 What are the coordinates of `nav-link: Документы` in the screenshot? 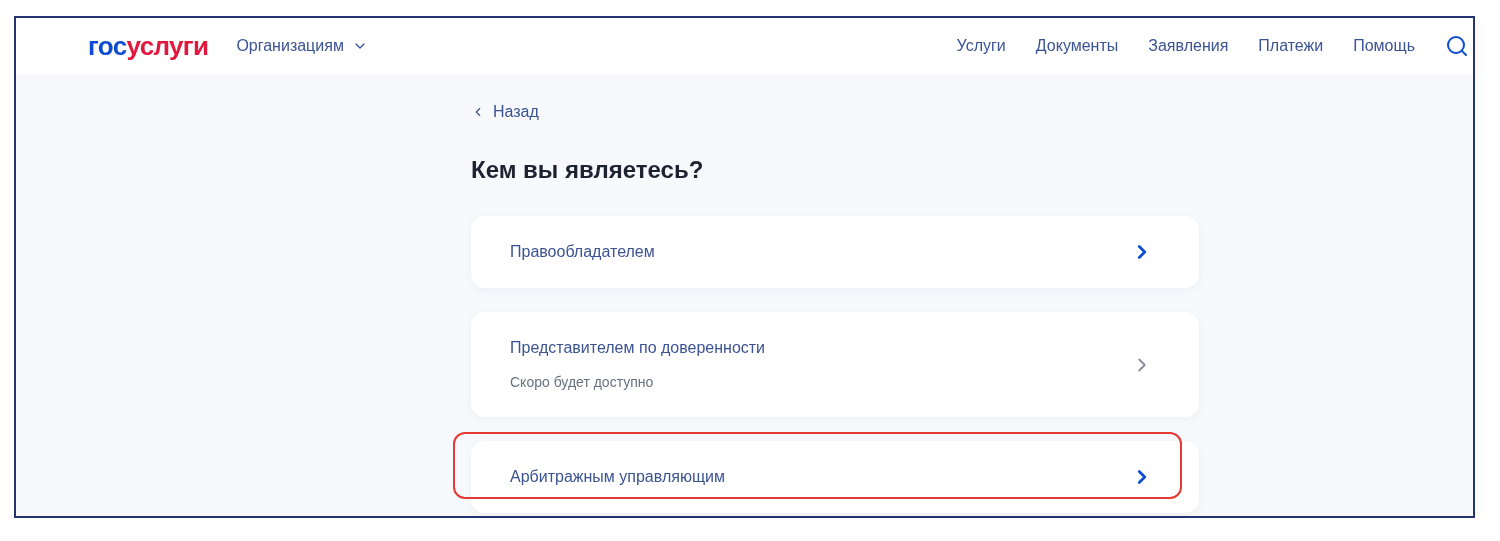 It's located at (1077, 46).